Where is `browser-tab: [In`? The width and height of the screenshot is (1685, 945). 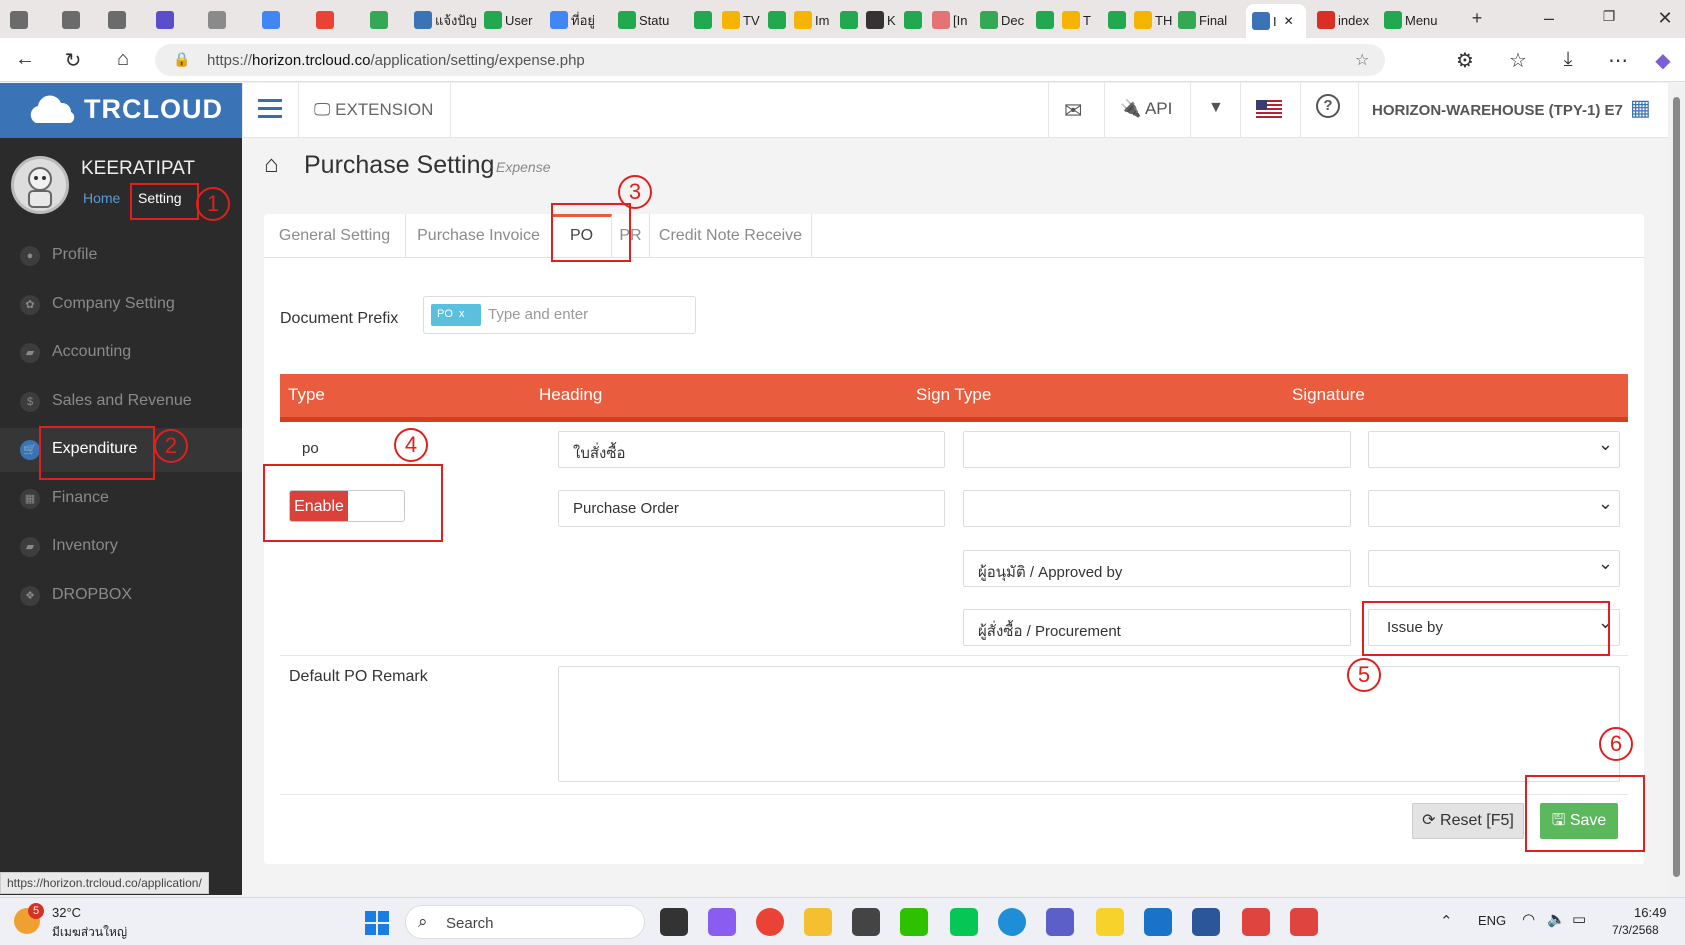
browser-tab: [In is located at coordinates (954, 20).